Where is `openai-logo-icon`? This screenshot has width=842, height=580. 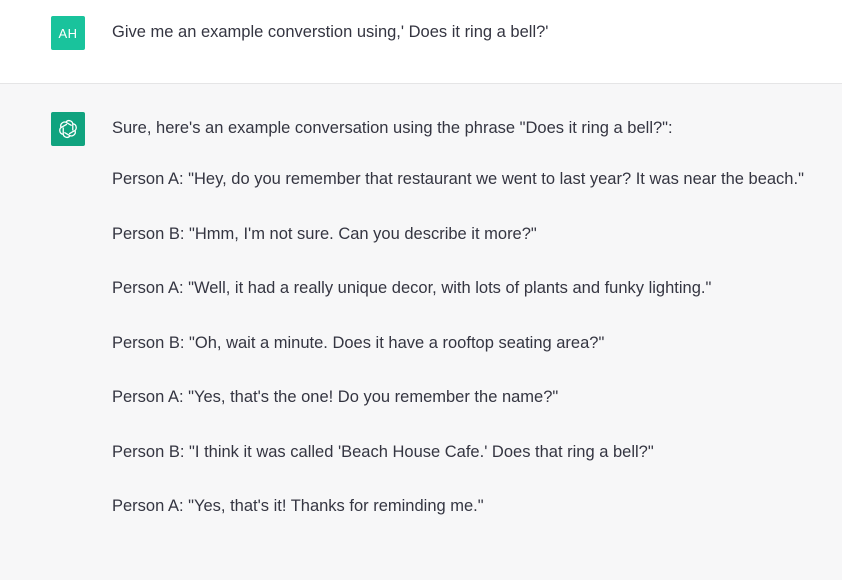
openai-logo-icon is located at coordinates (68, 129).